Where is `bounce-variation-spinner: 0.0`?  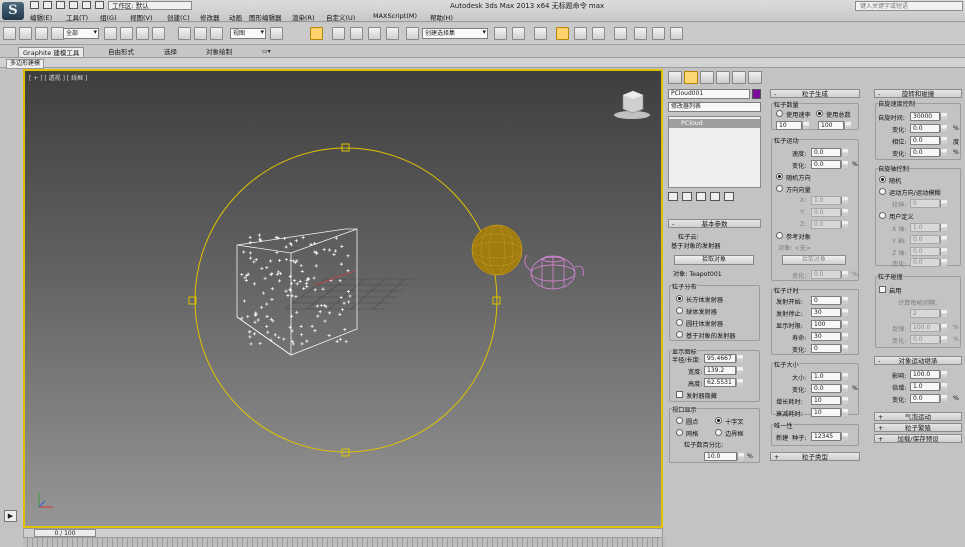 bounce-variation-spinner: 0.0 is located at coordinates (928, 339).